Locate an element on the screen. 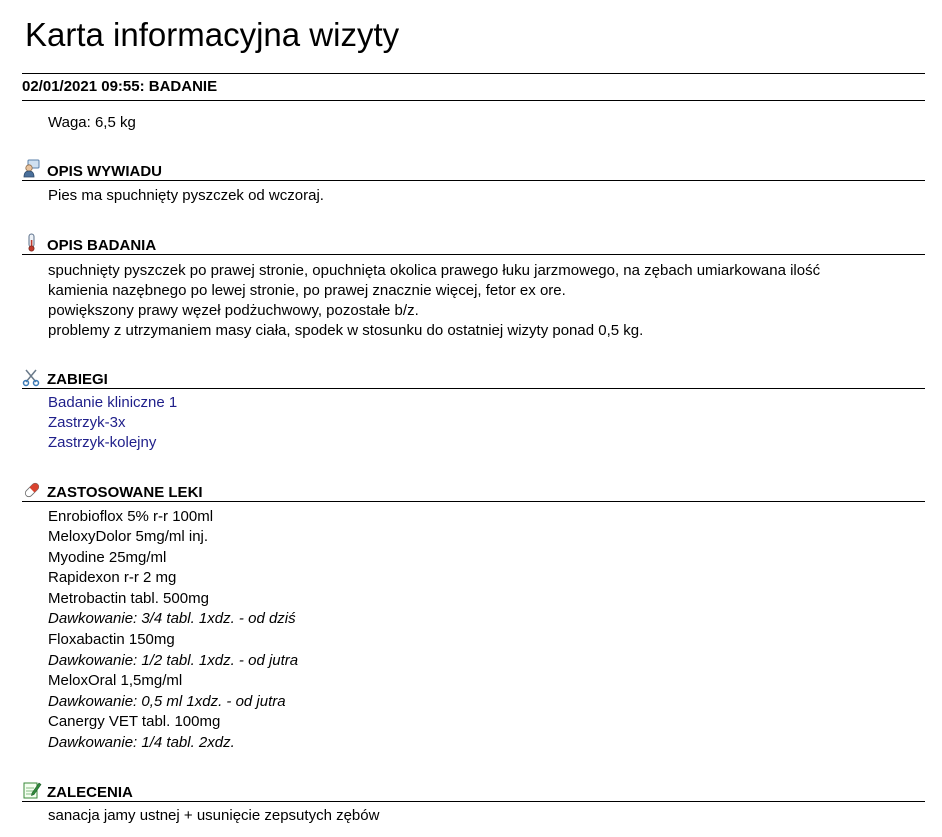  drug-item: Enrobioflox 5% r-r 100ml is located at coordinates (131, 516).